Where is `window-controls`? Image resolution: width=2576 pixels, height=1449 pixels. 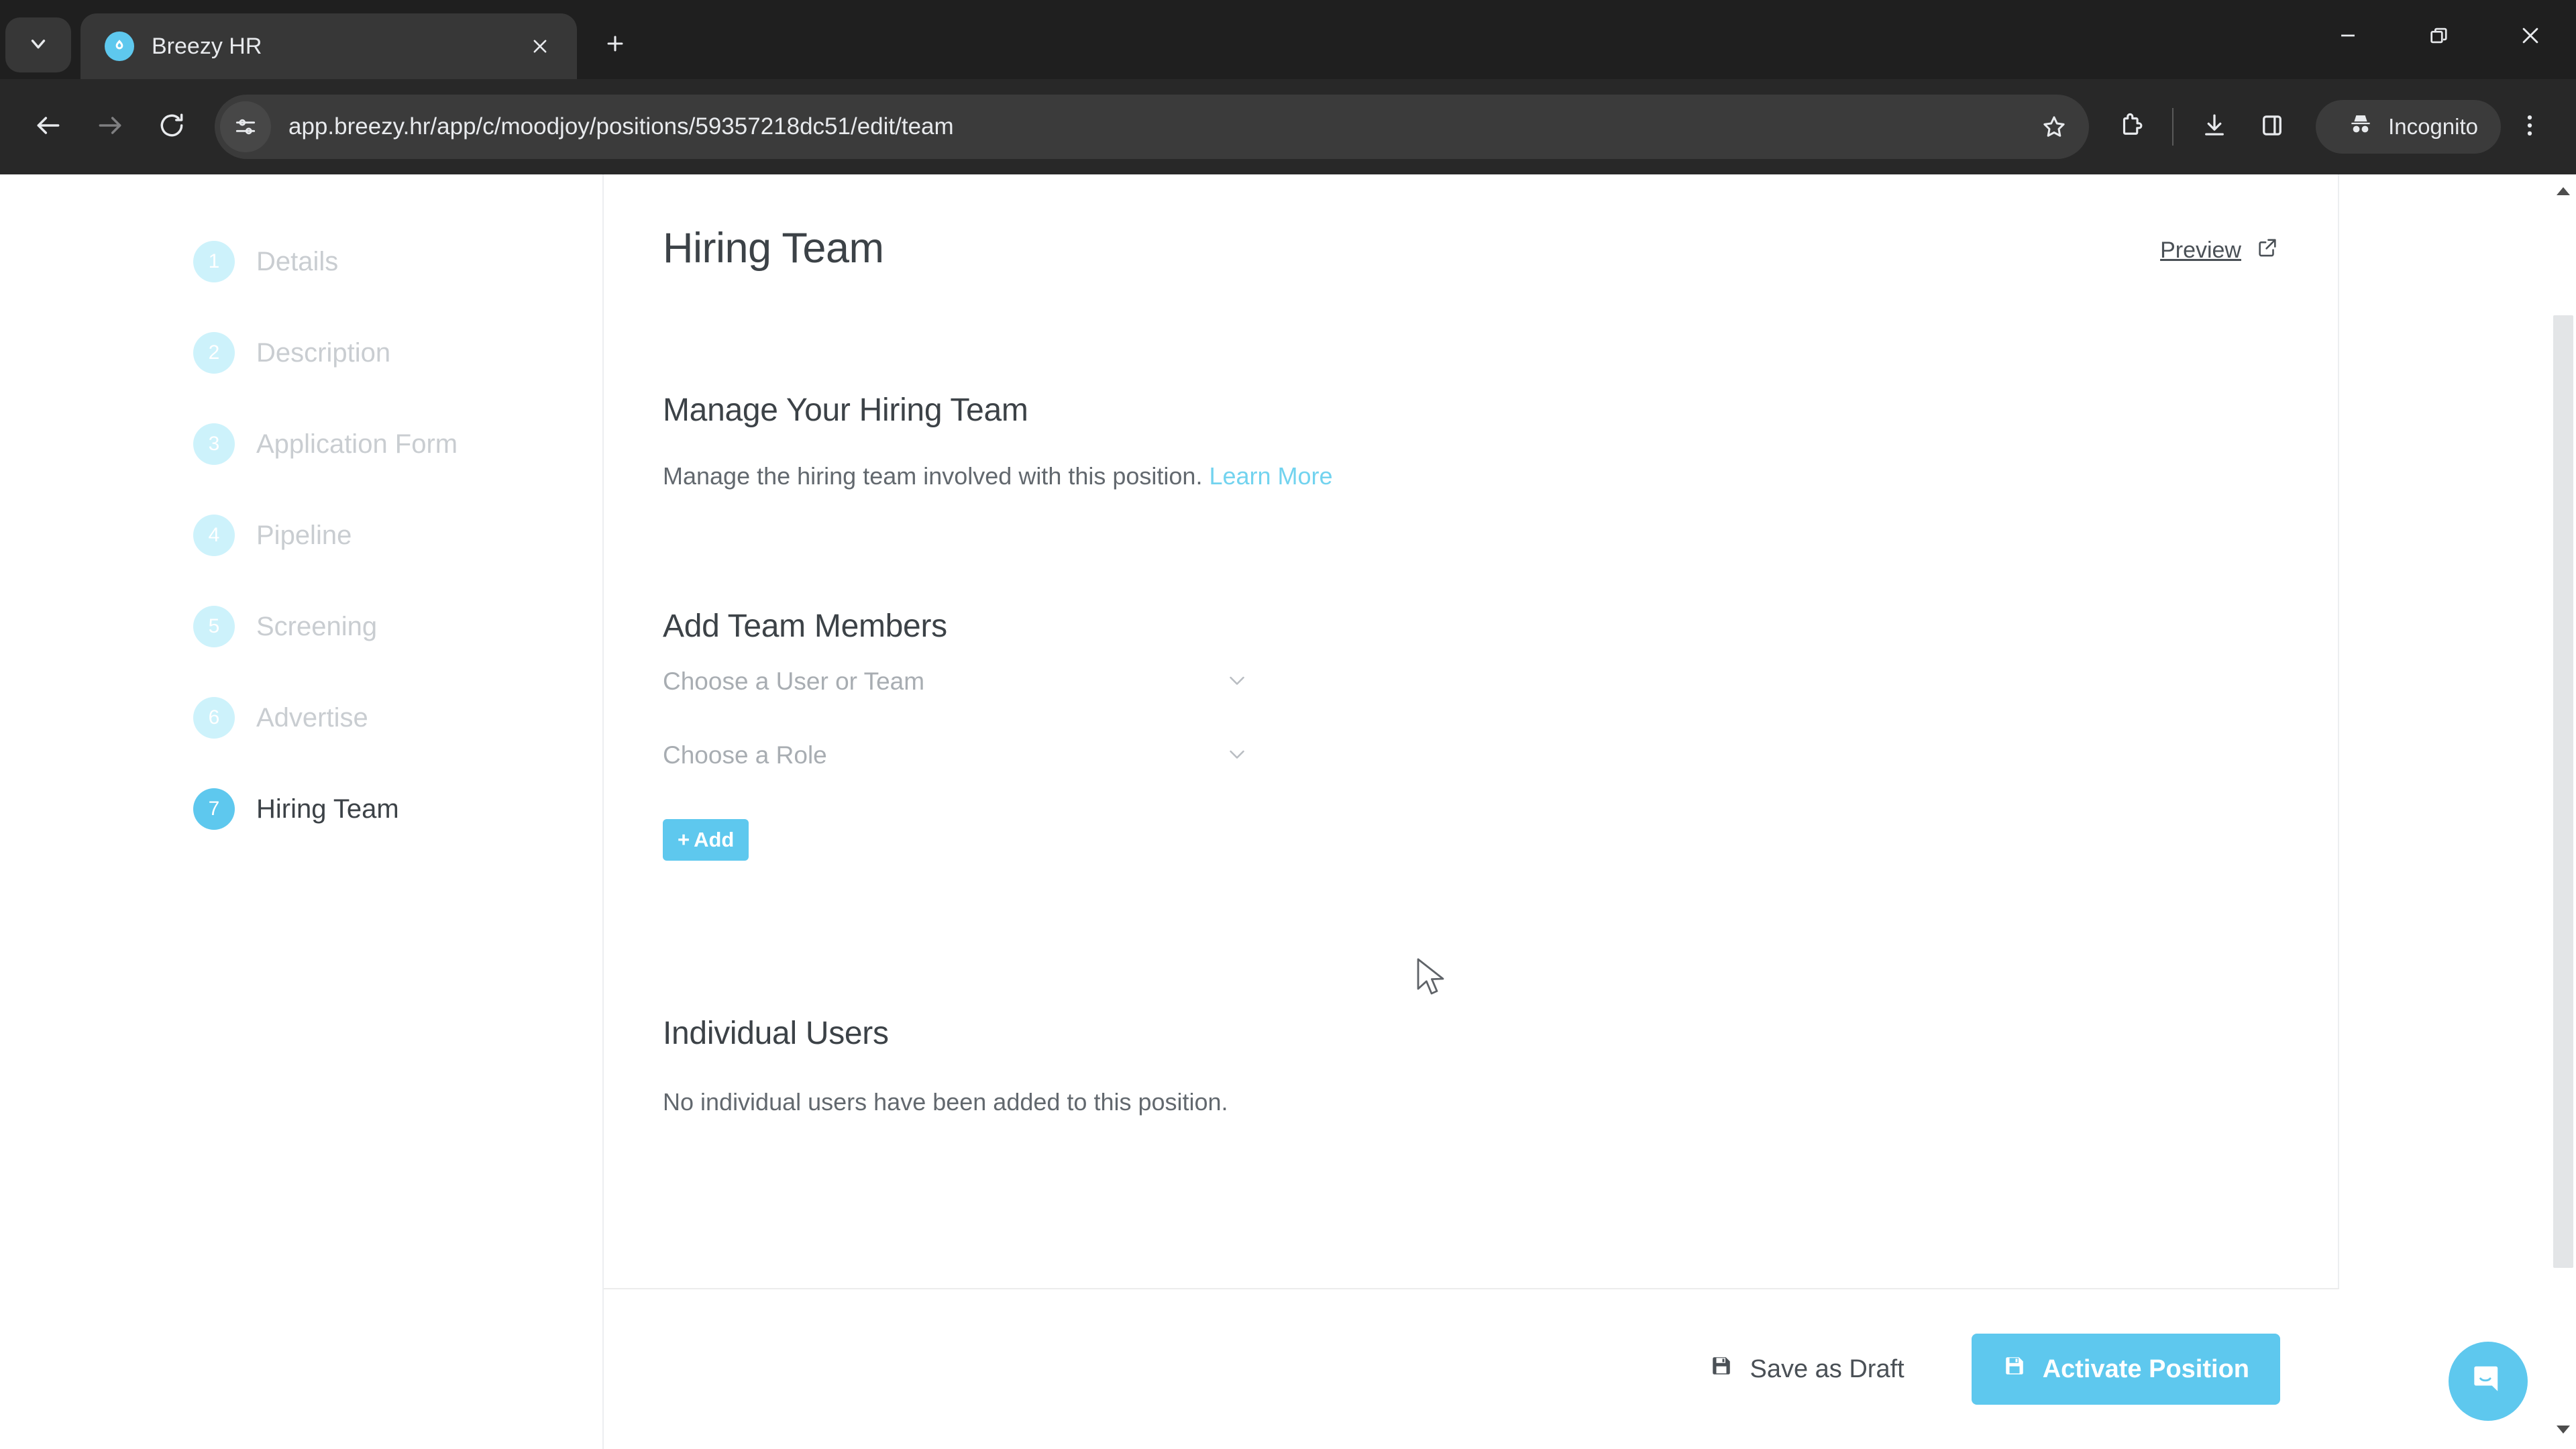 window-controls is located at coordinates (2439, 37).